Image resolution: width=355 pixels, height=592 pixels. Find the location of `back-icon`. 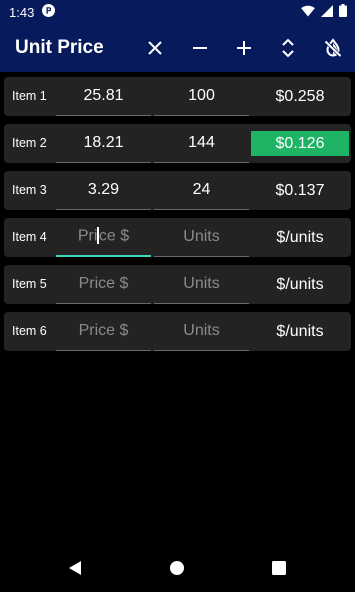

back-icon is located at coordinates (75, 568).